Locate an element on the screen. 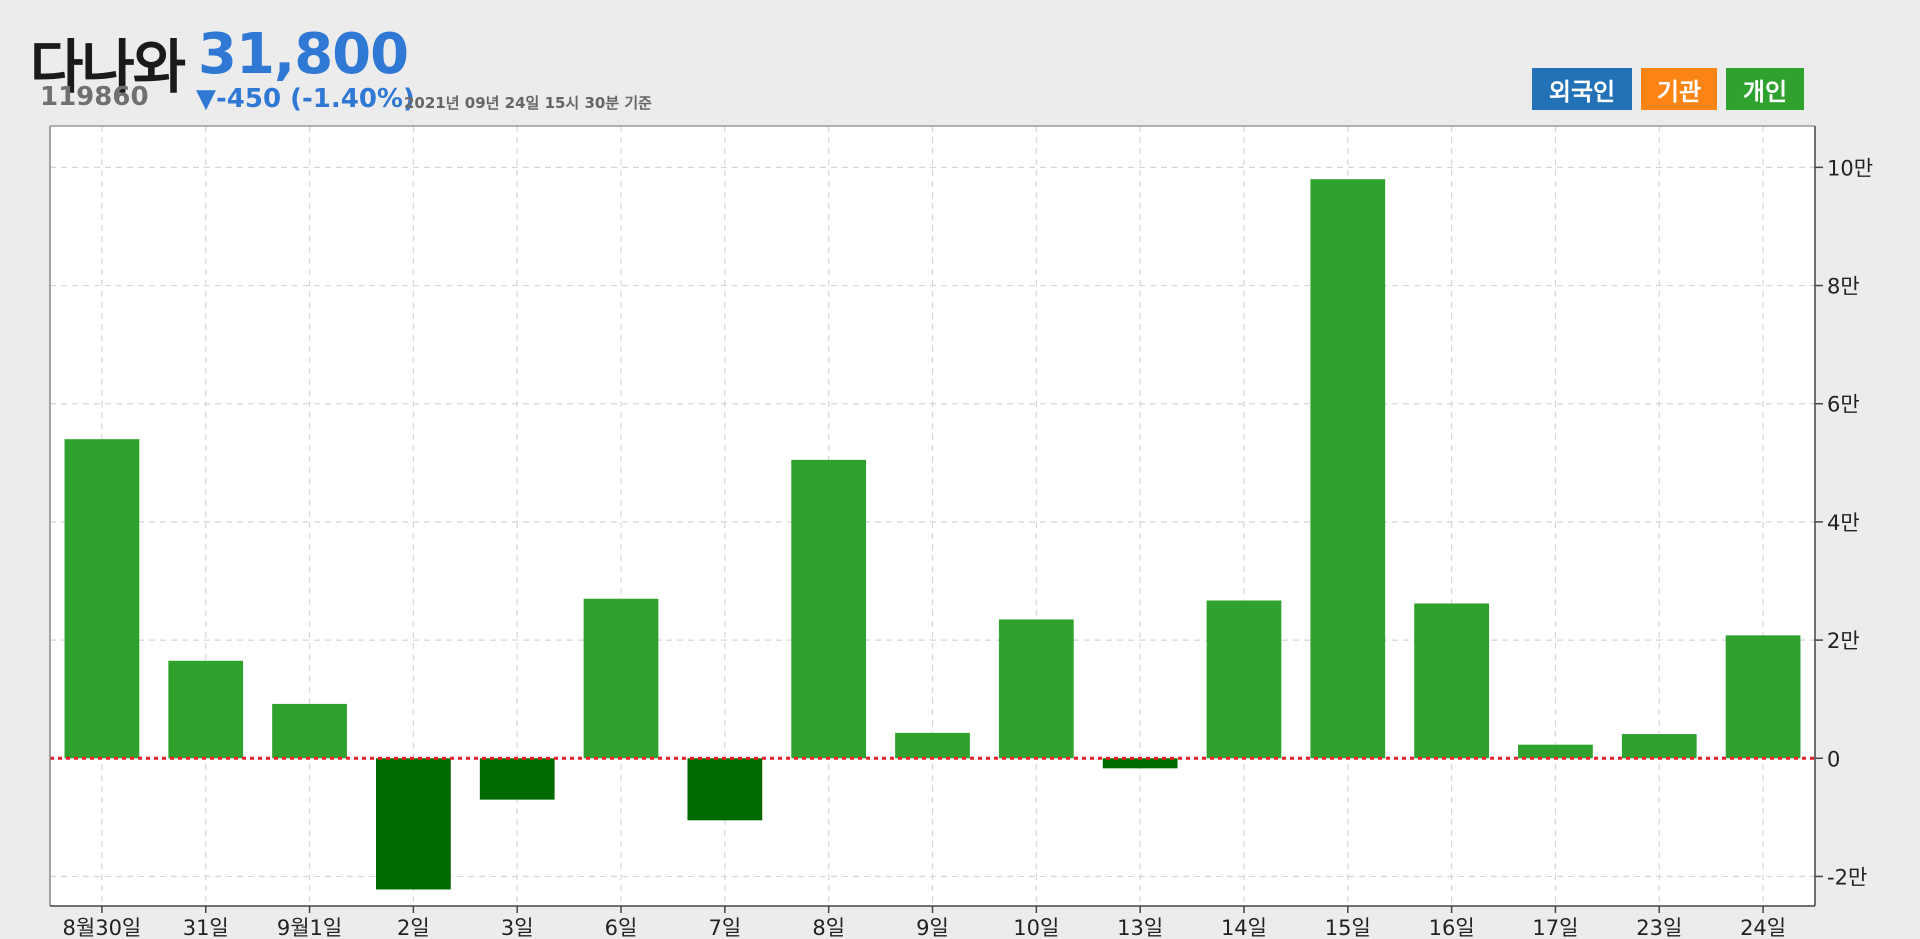 Image resolution: width=1920 pixels, height=939 pixels. x-tick-label: 14일 is located at coordinates (1244, 927).